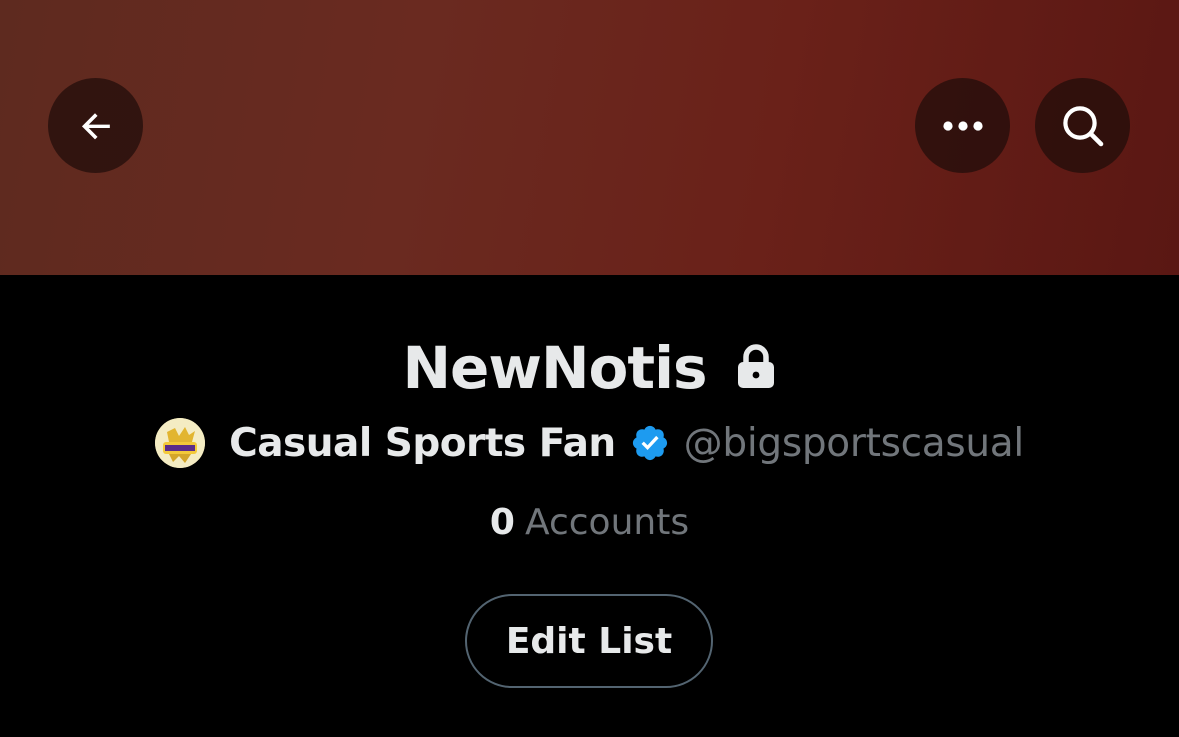 The width and height of the screenshot is (1179, 737). What do you see at coordinates (422, 443) in the screenshot?
I see `owner-name: Casual Sports Fan` at bounding box center [422, 443].